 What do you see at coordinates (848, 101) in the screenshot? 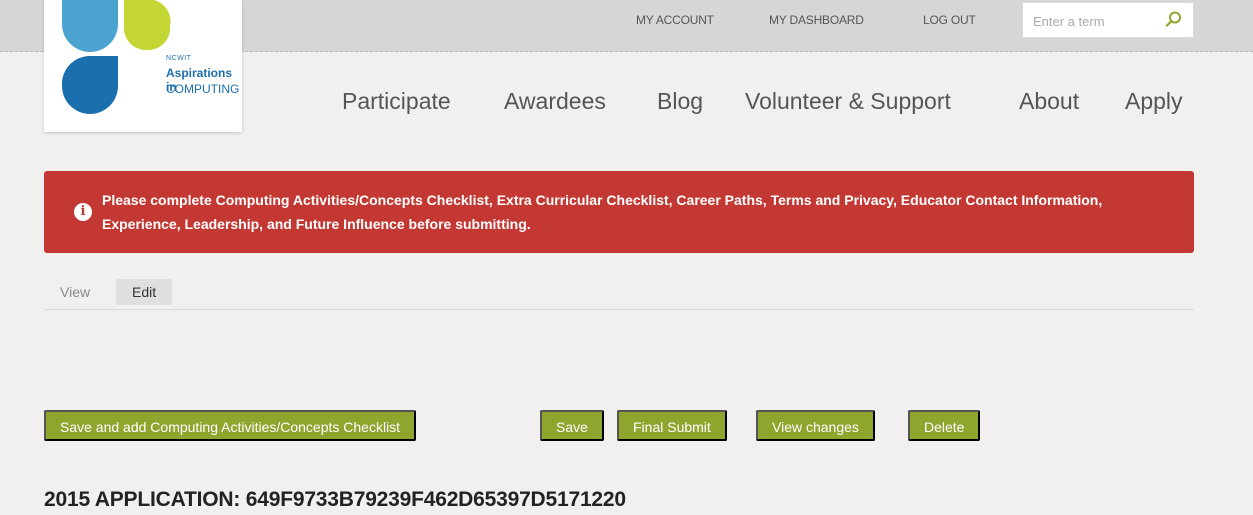
I see `nav-volunteer-support: Volunteer & Support` at bounding box center [848, 101].